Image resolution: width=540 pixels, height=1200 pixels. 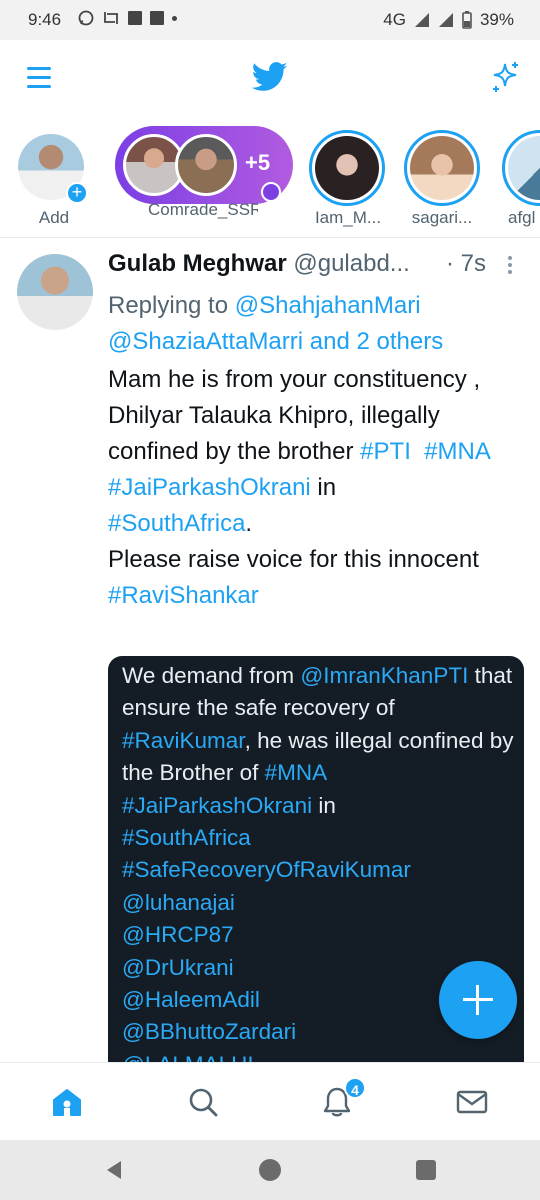 I want to click on search-icon, so click(x=203, y=1102).